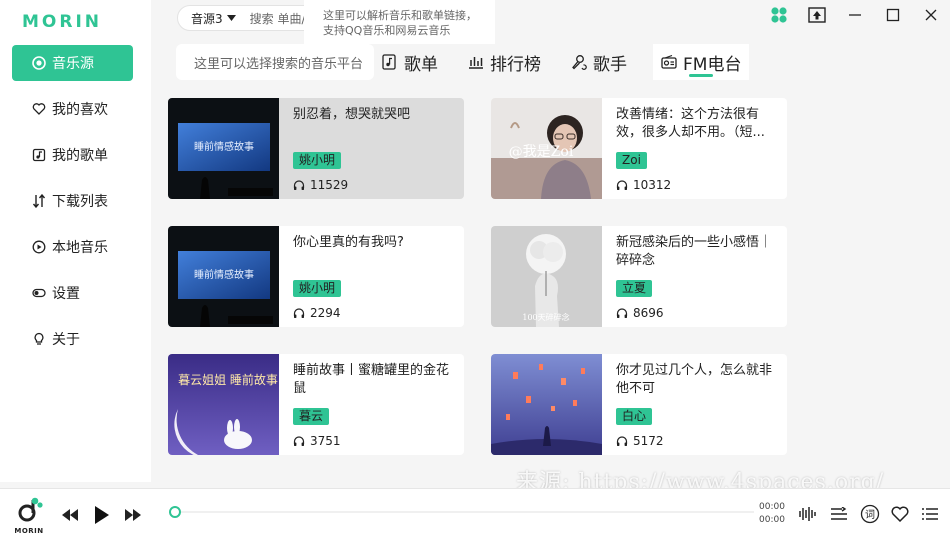 The width and height of the screenshot is (950, 542). I want to click on radio-cover, so click(546, 404).